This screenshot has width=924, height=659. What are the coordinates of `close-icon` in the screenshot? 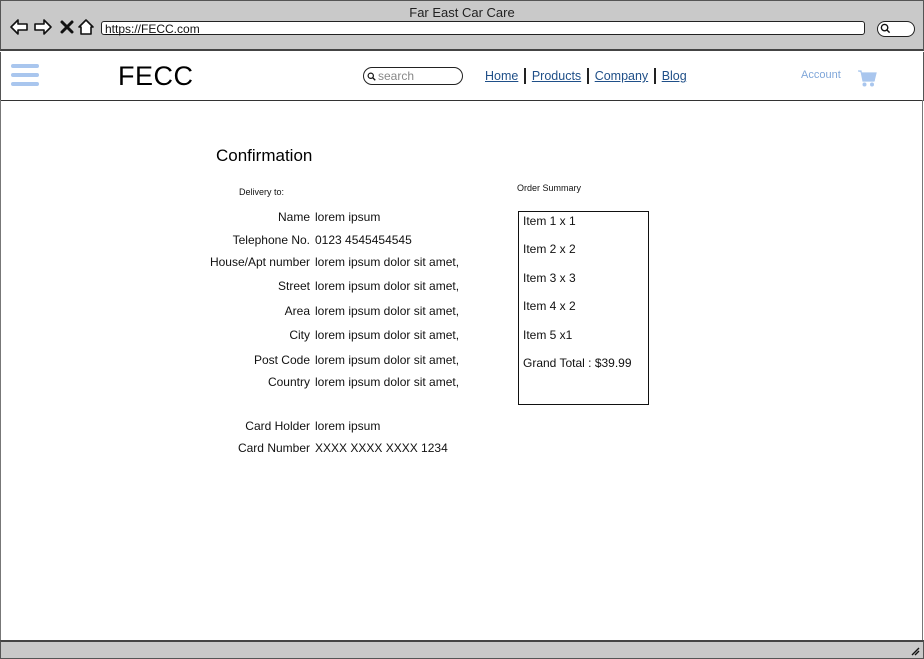 It's located at (67, 27).